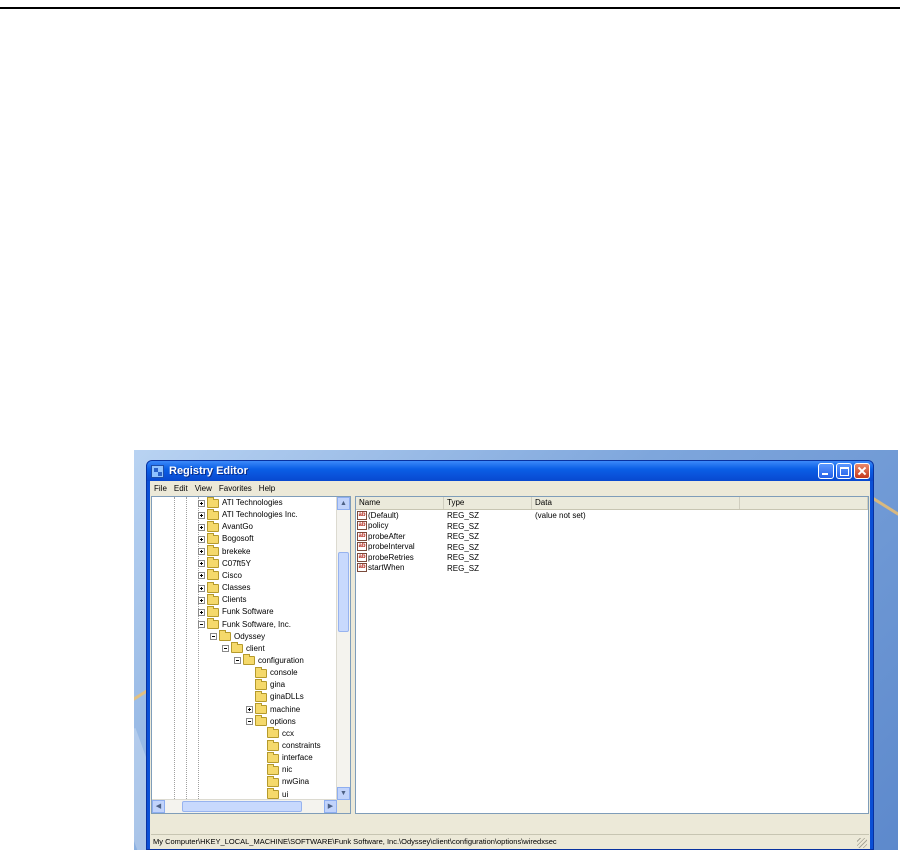  Describe the element at coordinates (271, 721) in the screenshot. I see `tree-node: options` at that location.